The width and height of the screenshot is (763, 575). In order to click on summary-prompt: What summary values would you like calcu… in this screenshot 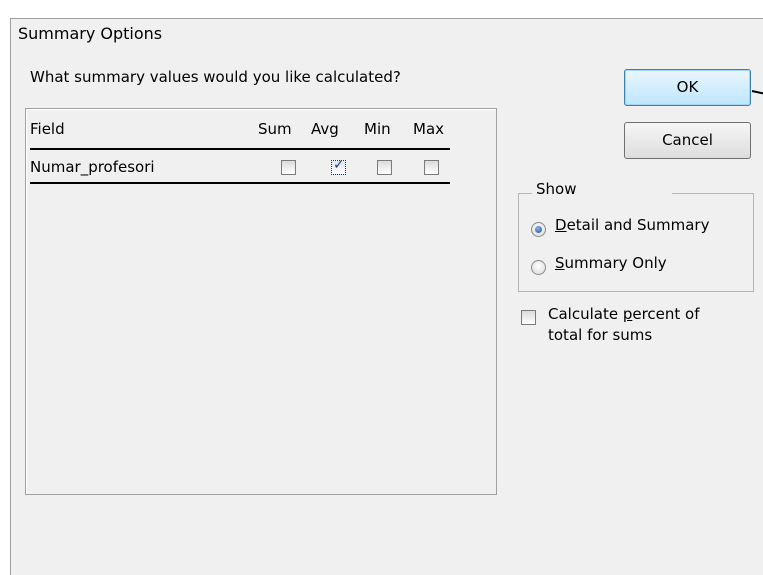, I will do `click(215, 77)`.